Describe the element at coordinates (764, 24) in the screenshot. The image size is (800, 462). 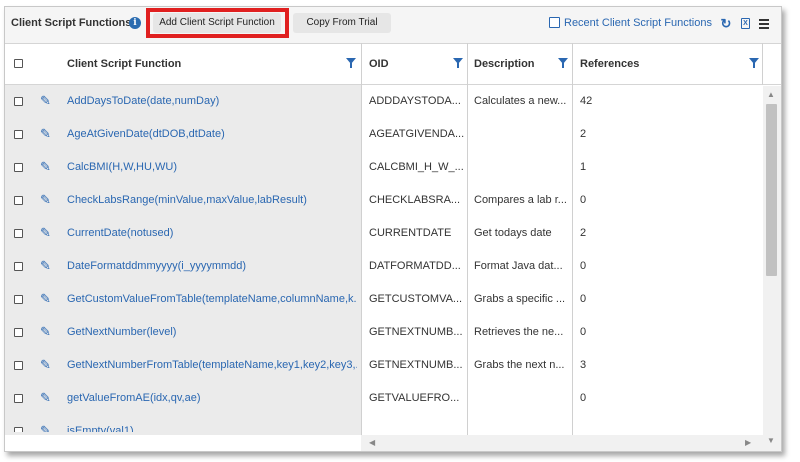
I see `menu-icon` at that location.